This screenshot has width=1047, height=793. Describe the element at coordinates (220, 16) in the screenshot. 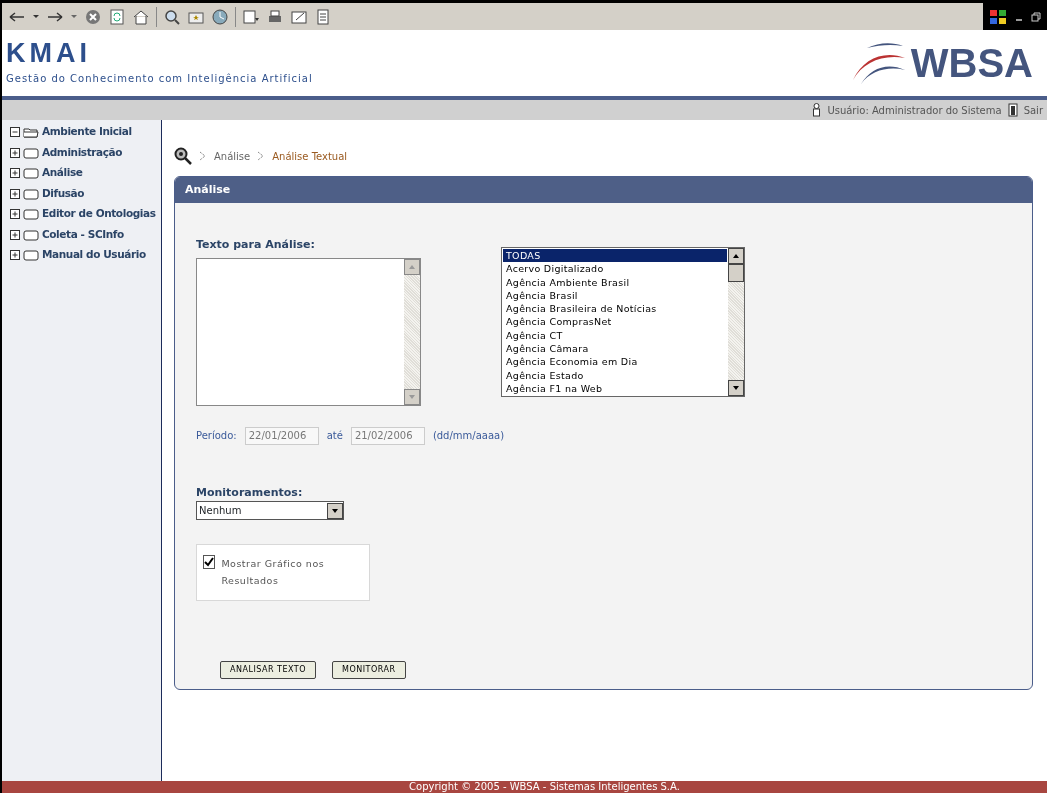

I see `globe-clock-icon` at that location.